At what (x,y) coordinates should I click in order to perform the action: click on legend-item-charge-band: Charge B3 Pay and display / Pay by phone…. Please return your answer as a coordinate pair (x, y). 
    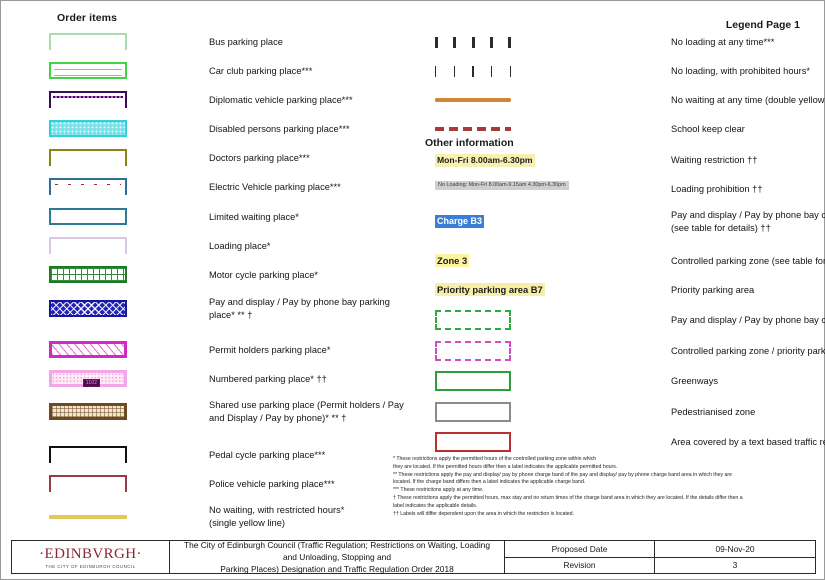
    Looking at the image, I should click on (623, 221).